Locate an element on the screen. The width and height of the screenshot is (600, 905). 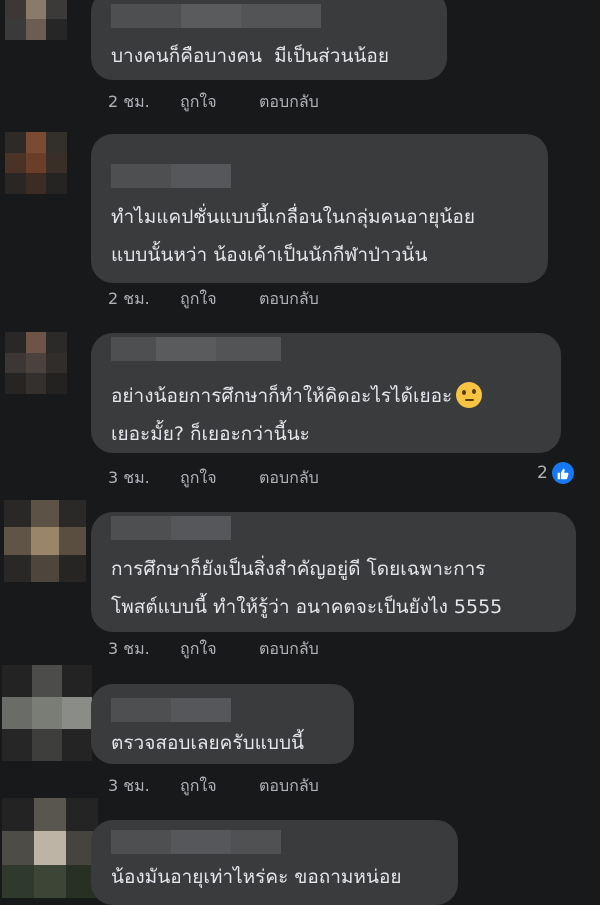
comment-text: เยอะมั้ย? ก็เยอะกว่านี้นะ is located at coordinates (210, 434).